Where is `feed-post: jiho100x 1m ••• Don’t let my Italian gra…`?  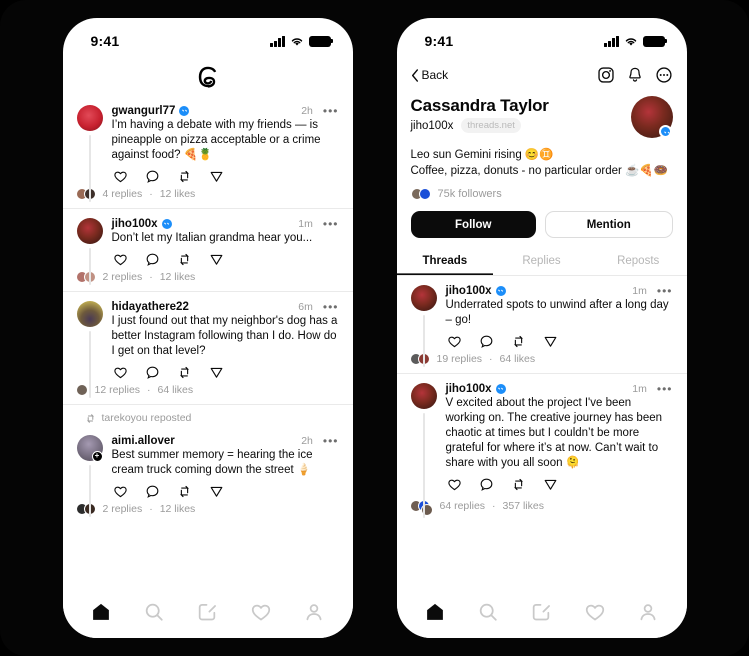
feed-post: jiho100x 1m ••• Don’t let my Italian gra… is located at coordinates (207, 250).